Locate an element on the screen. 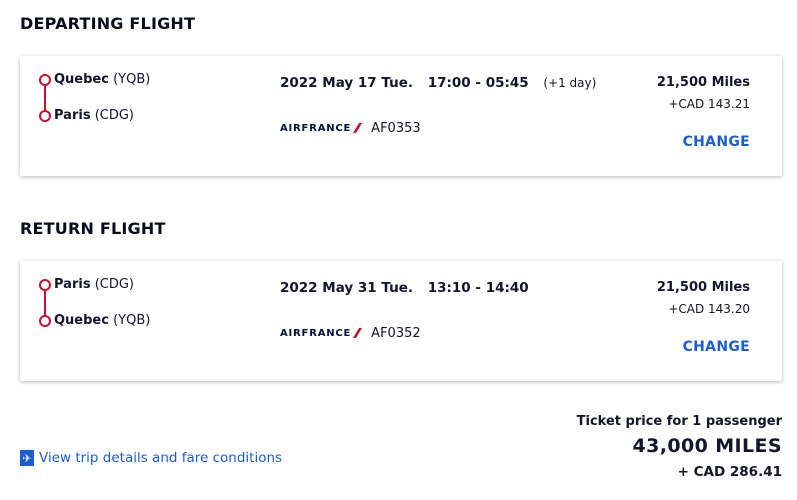 This screenshot has width=797, height=500. origin-city-code: (YQB) is located at coordinates (132, 79).